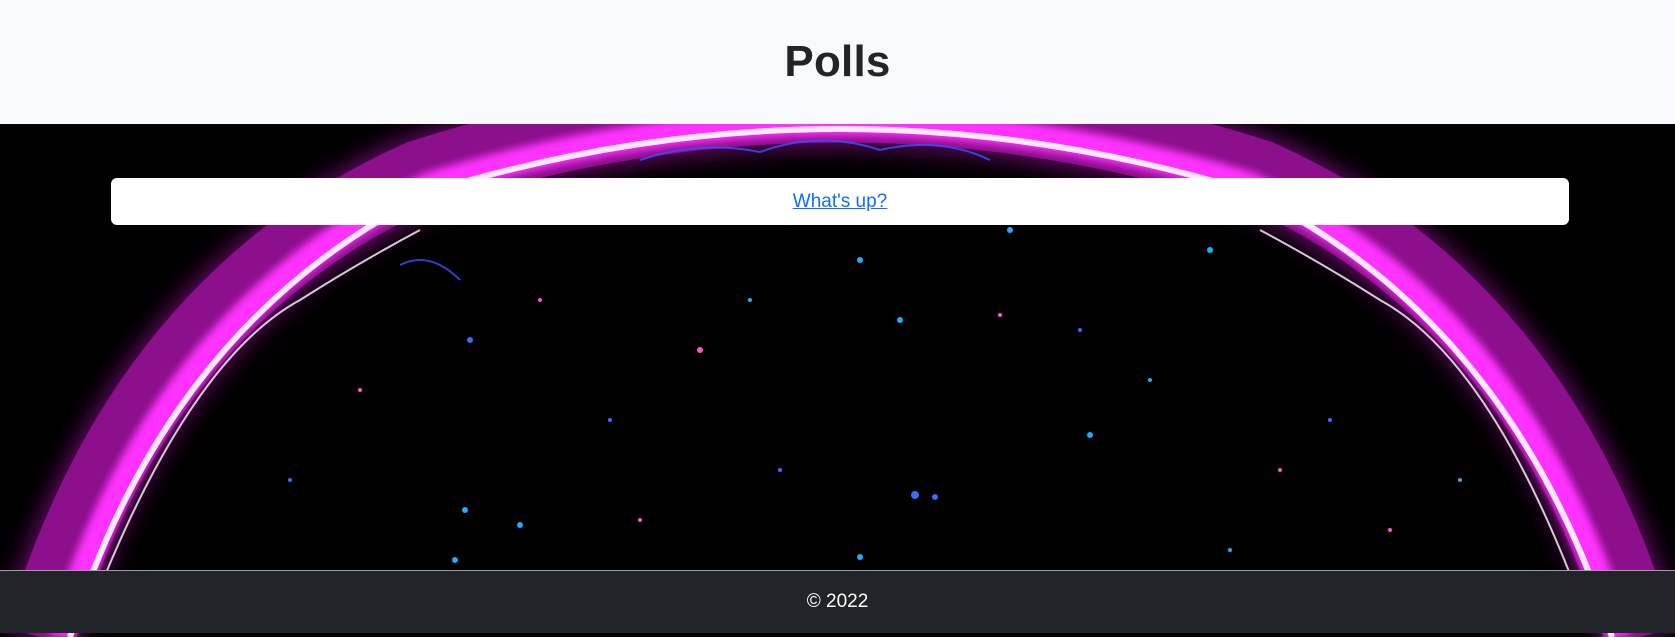 Image resolution: width=1675 pixels, height=637 pixels. I want to click on copyright-text: © 2022, so click(837, 601).